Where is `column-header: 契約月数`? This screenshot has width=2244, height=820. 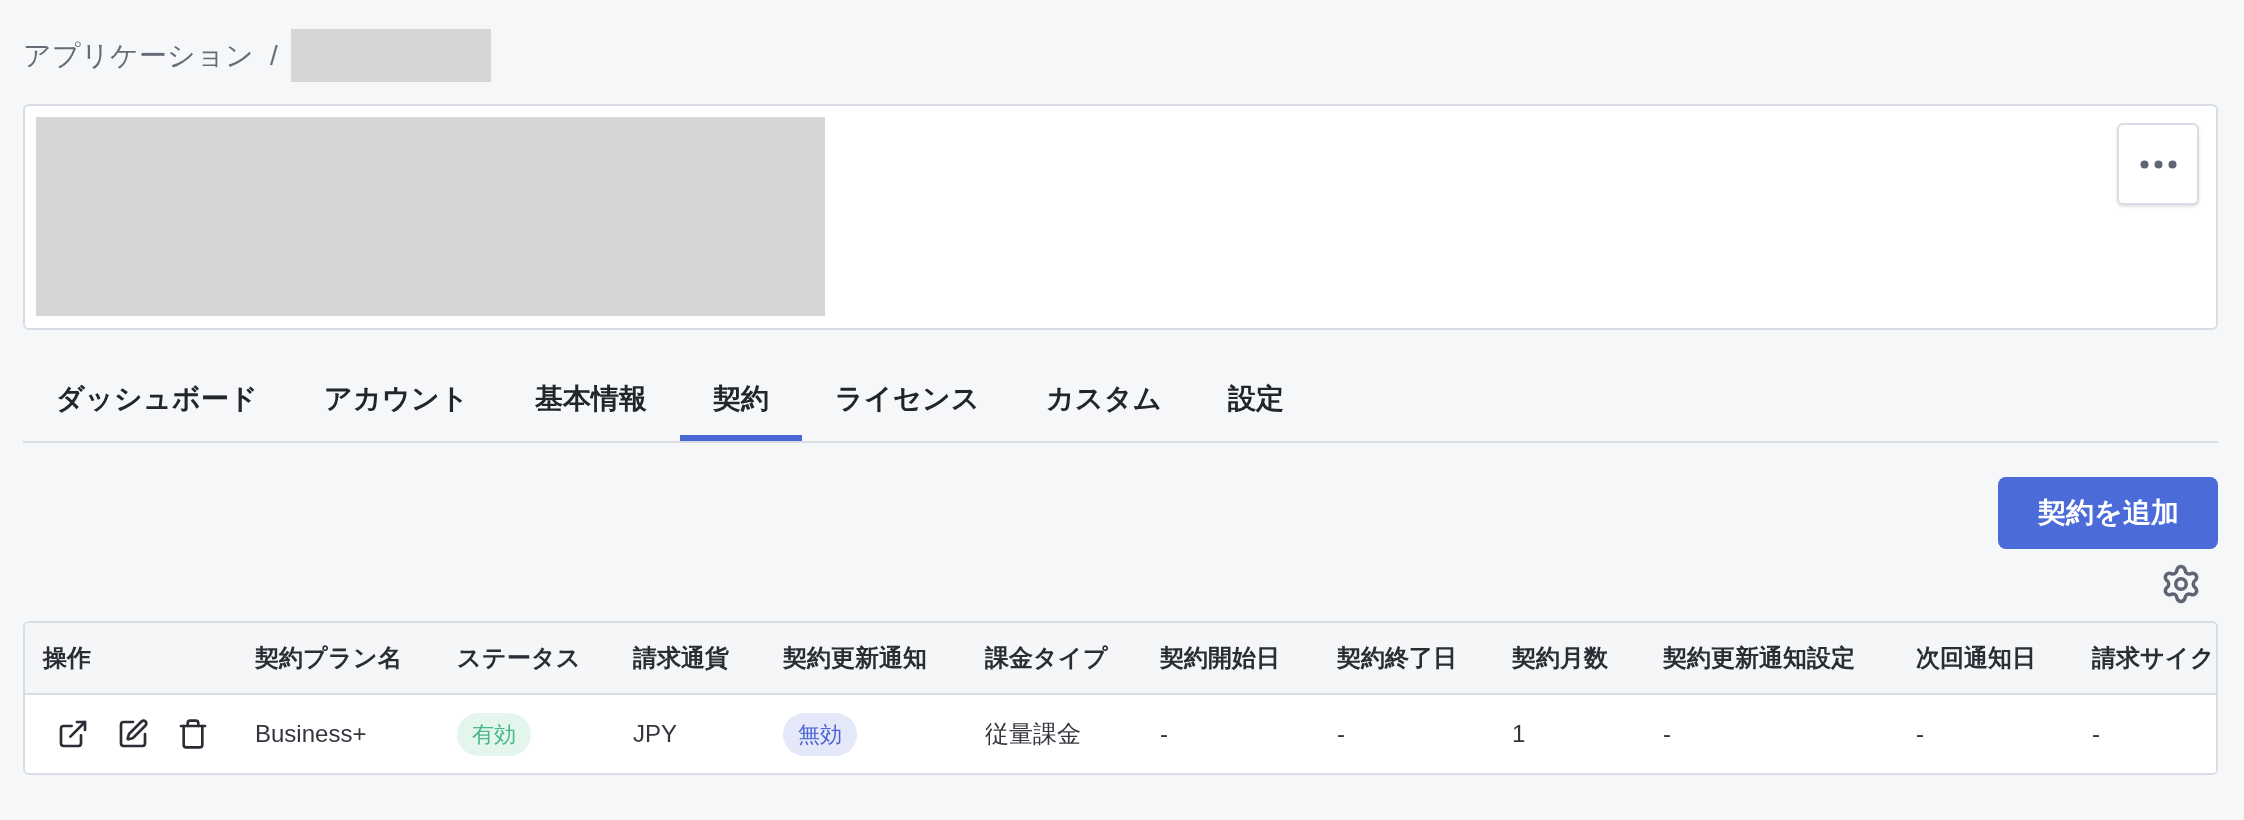
column-header: 契約月数 is located at coordinates (1560, 658).